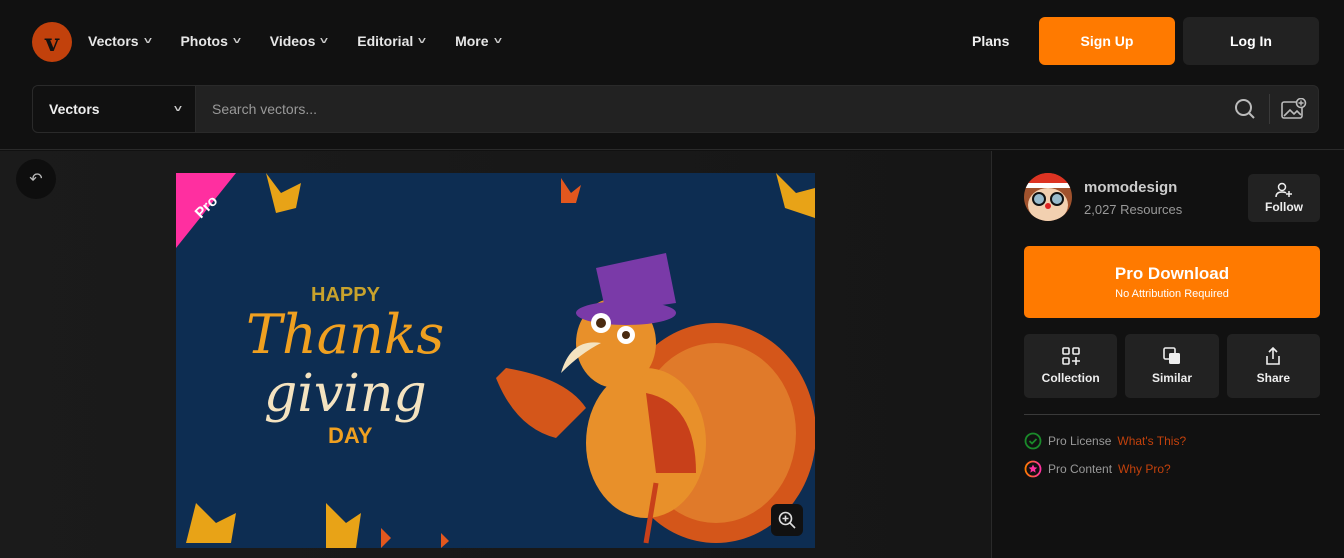 The image size is (1344, 558). I want to click on pro-star-icon, so click(1033, 469).